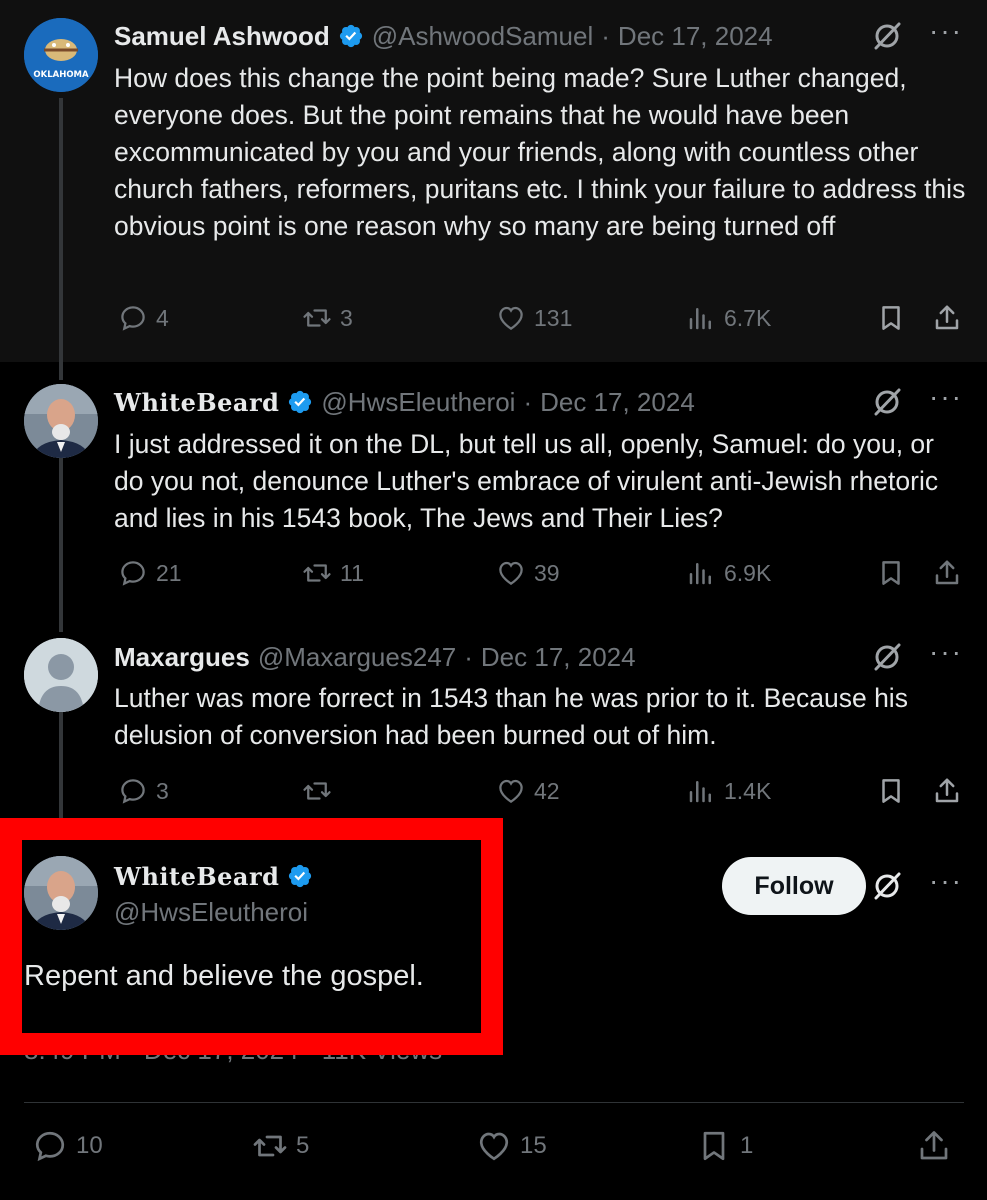 The width and height of the screenshot is (987, 1200). I want to click on like-button: 39, so click(528, 573).